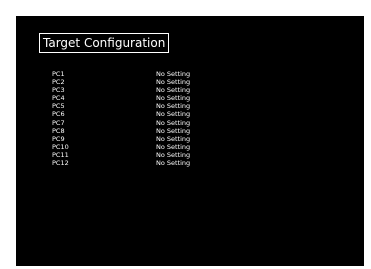 The width and height of the screenshot is (371, 269). I want to click on target-name: PC3, so click(58, 90).